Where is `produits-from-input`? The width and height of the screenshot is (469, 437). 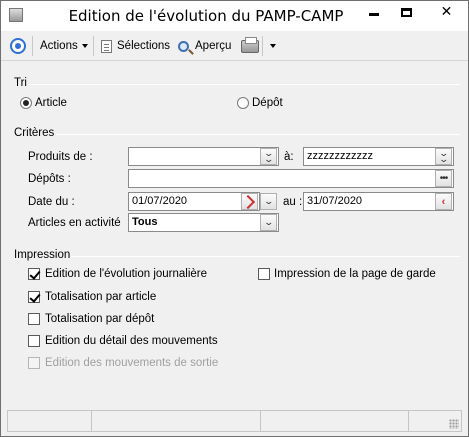
produits-from-input is located at coordinates (203, 156).